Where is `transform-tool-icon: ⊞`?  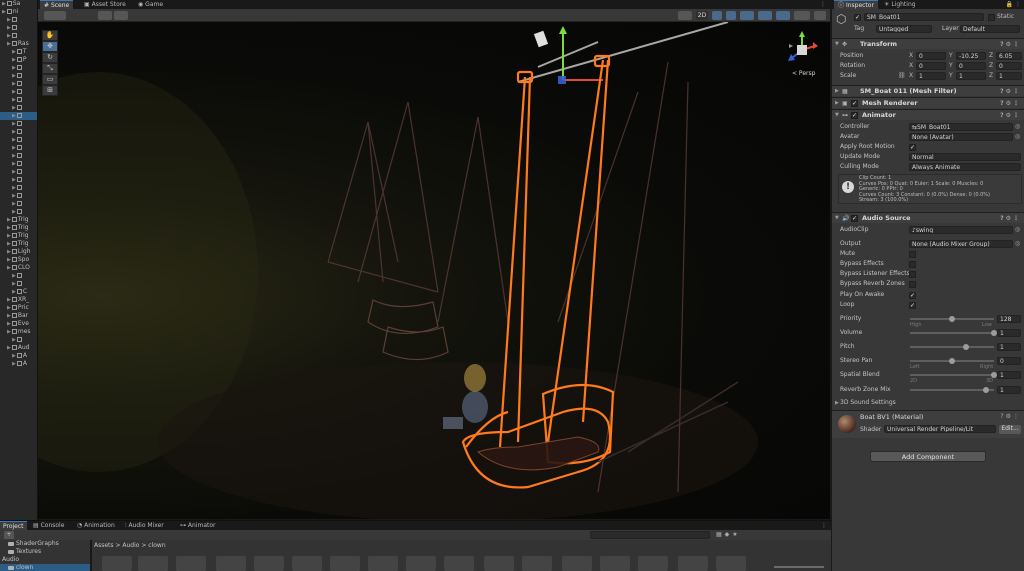
transform-tool-icon: ⊞ is located at coordinates (50, 90).